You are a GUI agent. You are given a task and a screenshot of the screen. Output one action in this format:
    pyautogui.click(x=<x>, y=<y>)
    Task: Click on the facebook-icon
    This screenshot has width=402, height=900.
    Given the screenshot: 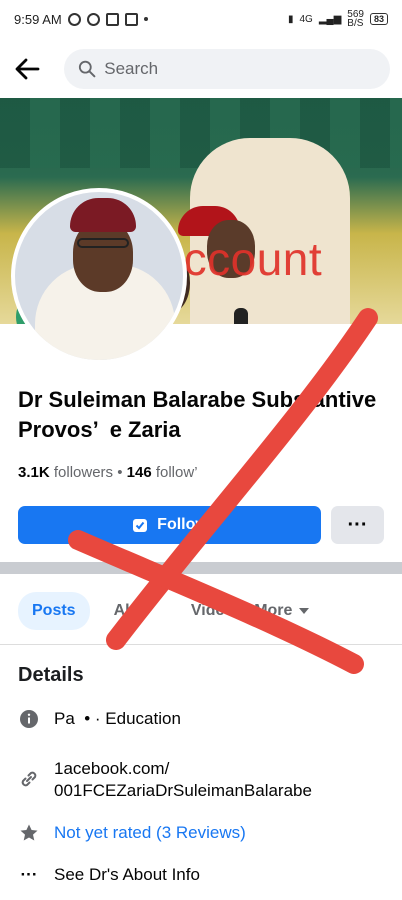 What is the action you would take?
    pyautogui.click(x=131, y=19)
    